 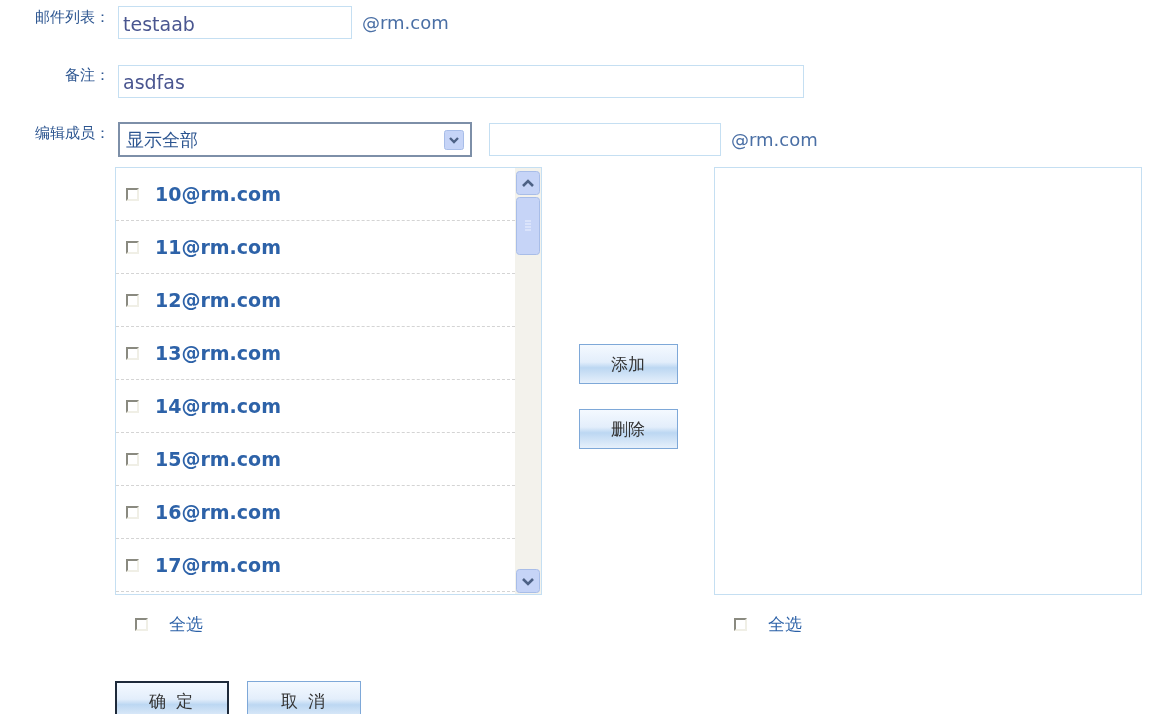 What do you see at coordinates (218, 247) in the screenshot?
I see `member-email: 11@rm.com` at bounding box center [218, 247].